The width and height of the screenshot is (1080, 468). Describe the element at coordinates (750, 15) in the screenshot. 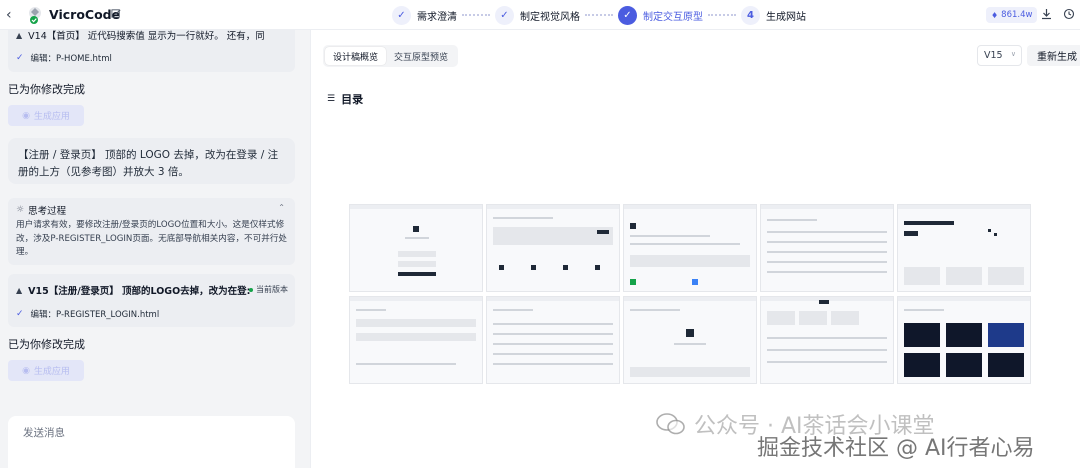

I see `step-number: 4` at that location.